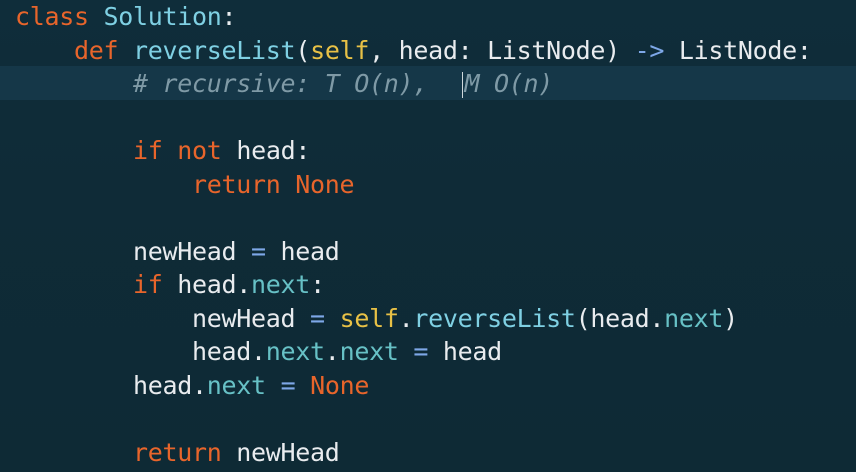 The width and height of the screenshot is (856, 472). What do you see at coordinates (730, 318) in the screenshot?
I see `code-token: )` at bounding box center [730, 318].